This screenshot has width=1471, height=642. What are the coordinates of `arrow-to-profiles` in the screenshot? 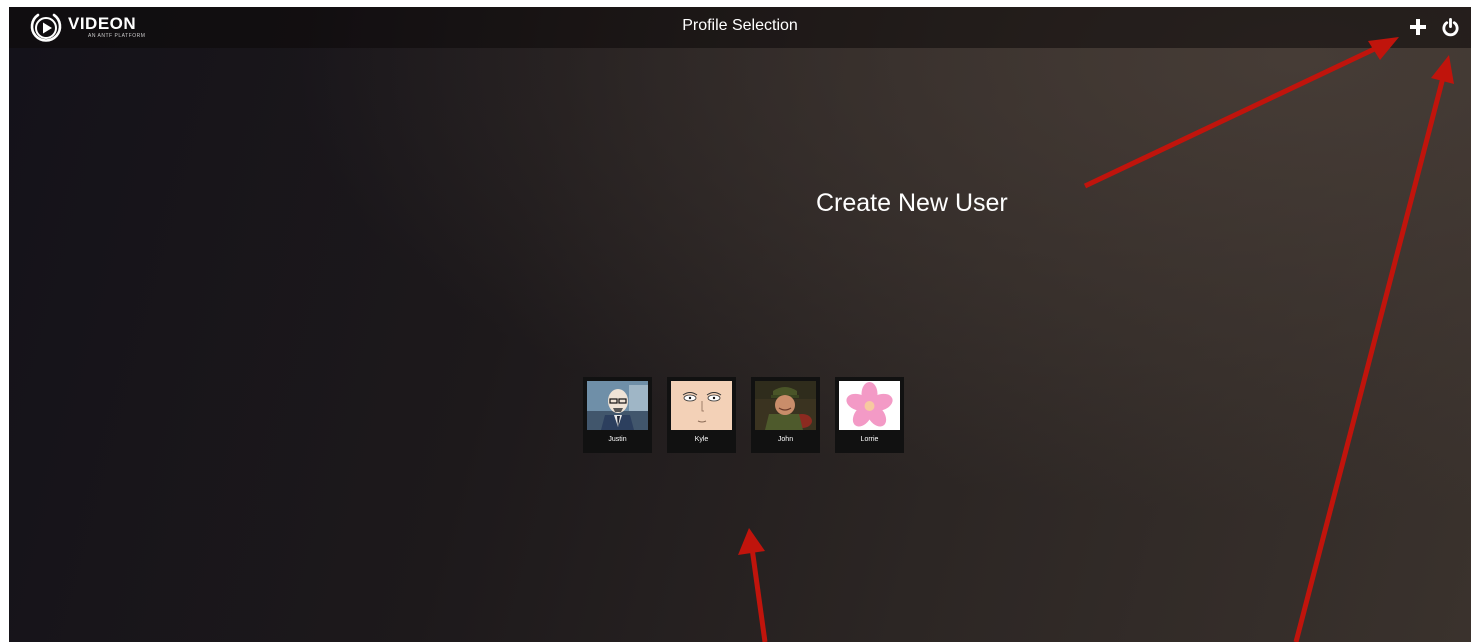 It's located at (753, 585).